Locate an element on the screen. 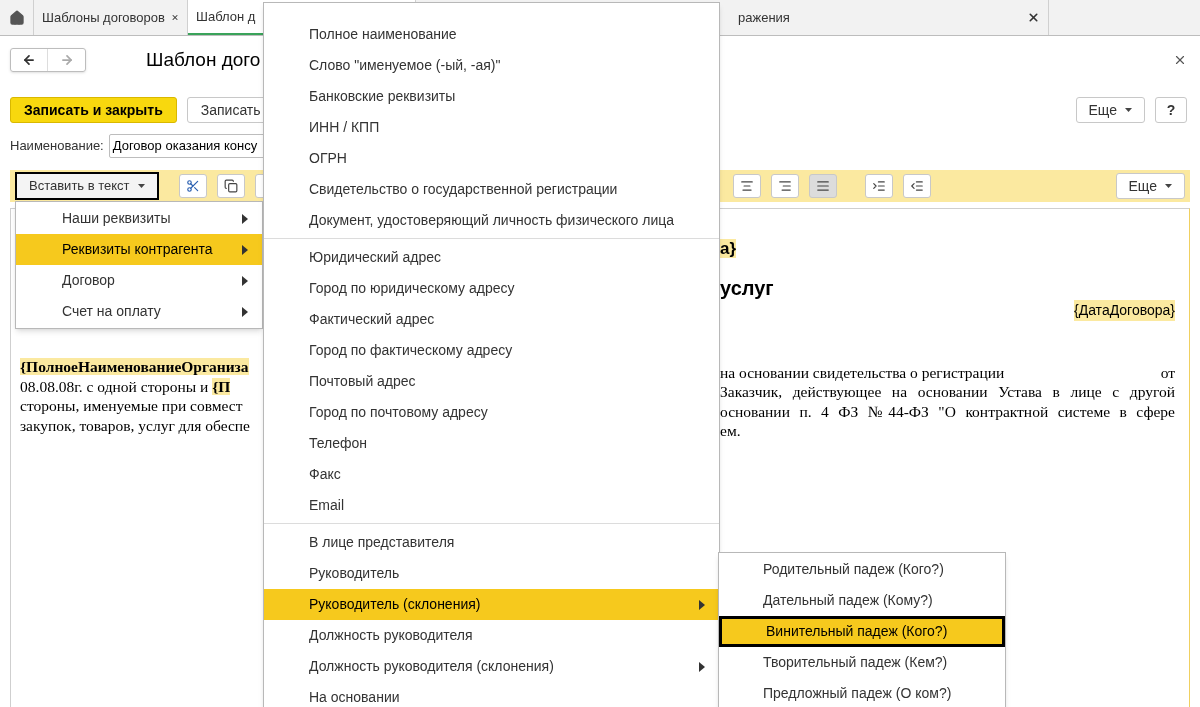 The width and height of the screenshot is (1200, 707). copy-icon is located at coordinates (230, 186).